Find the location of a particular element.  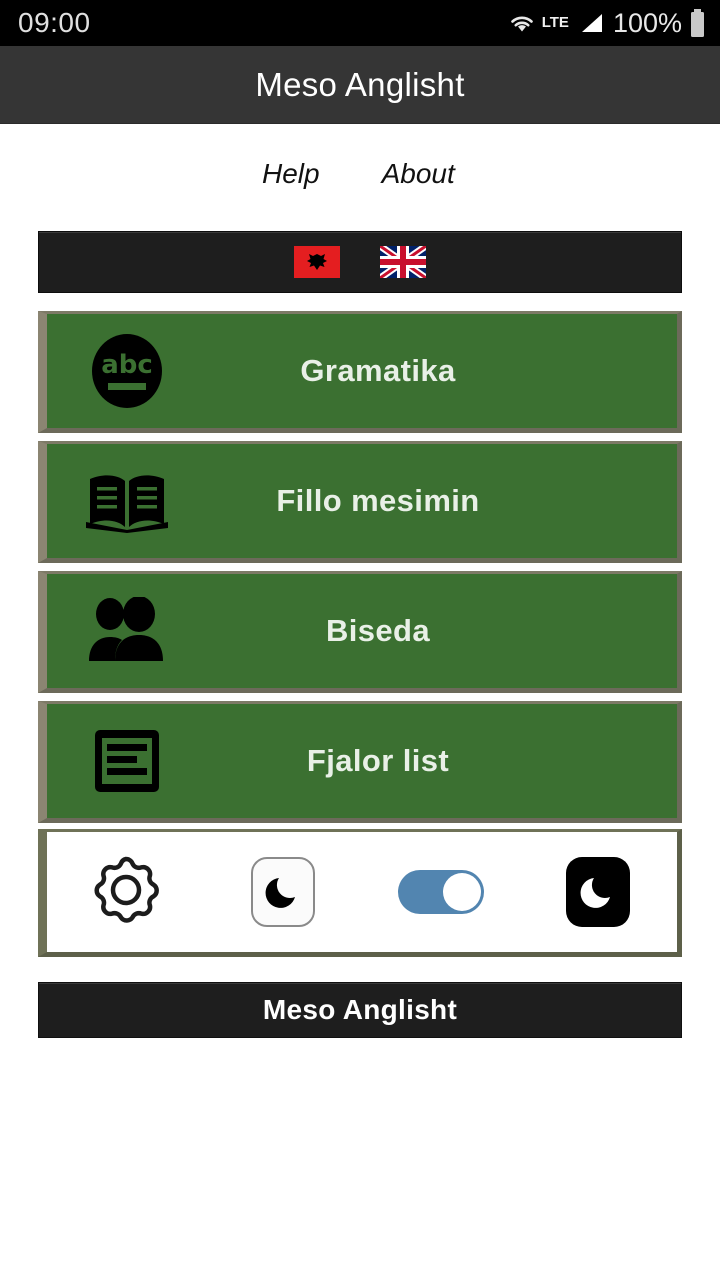

albanian-eagle-icon is located at coordinates (317, 262).